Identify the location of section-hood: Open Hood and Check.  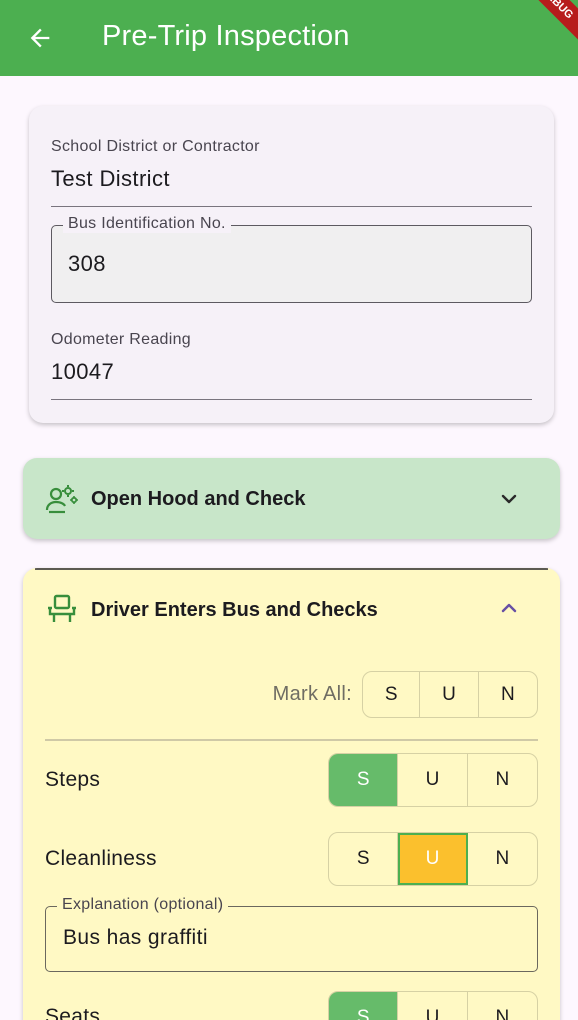
(291, 498).